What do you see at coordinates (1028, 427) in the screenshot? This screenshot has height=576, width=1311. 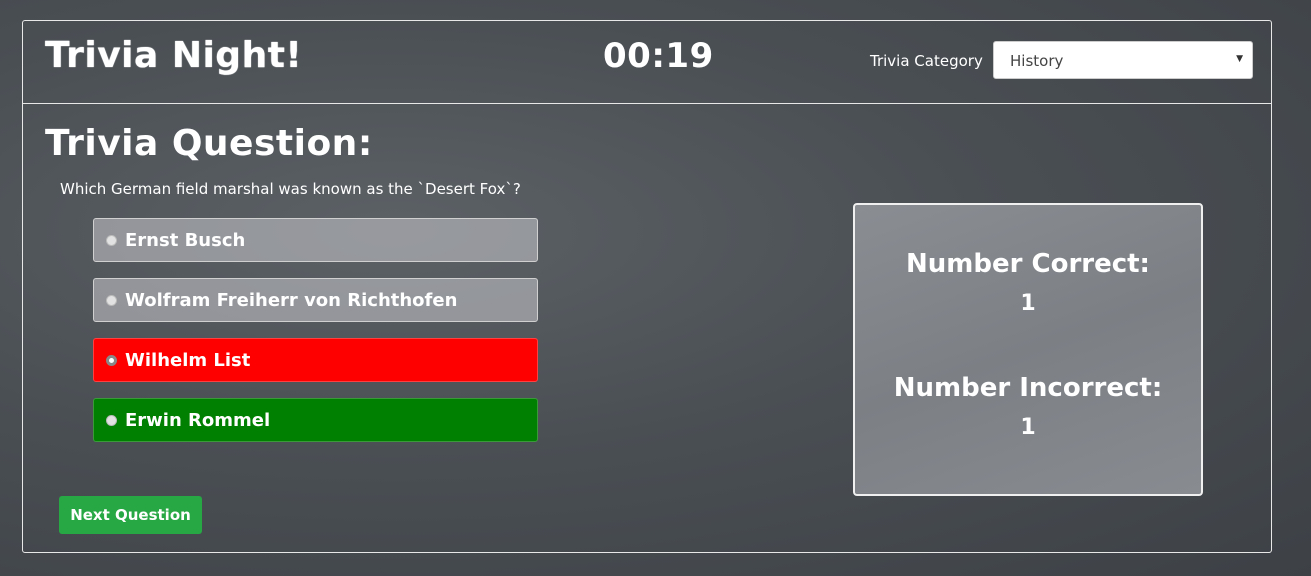 I see `incorrect-count-value: 1` at bounding box center [1028, 427].